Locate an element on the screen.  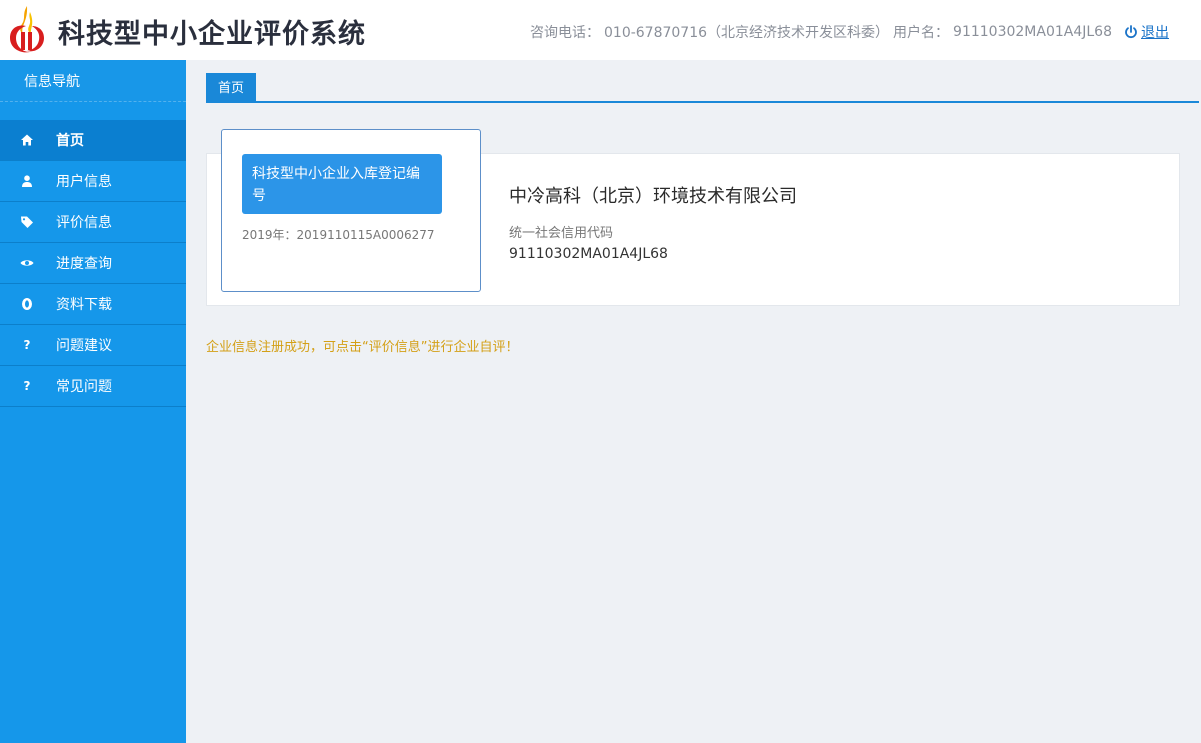
sidebar-item-label: 资料下载 is located at coordinates (84, 305).